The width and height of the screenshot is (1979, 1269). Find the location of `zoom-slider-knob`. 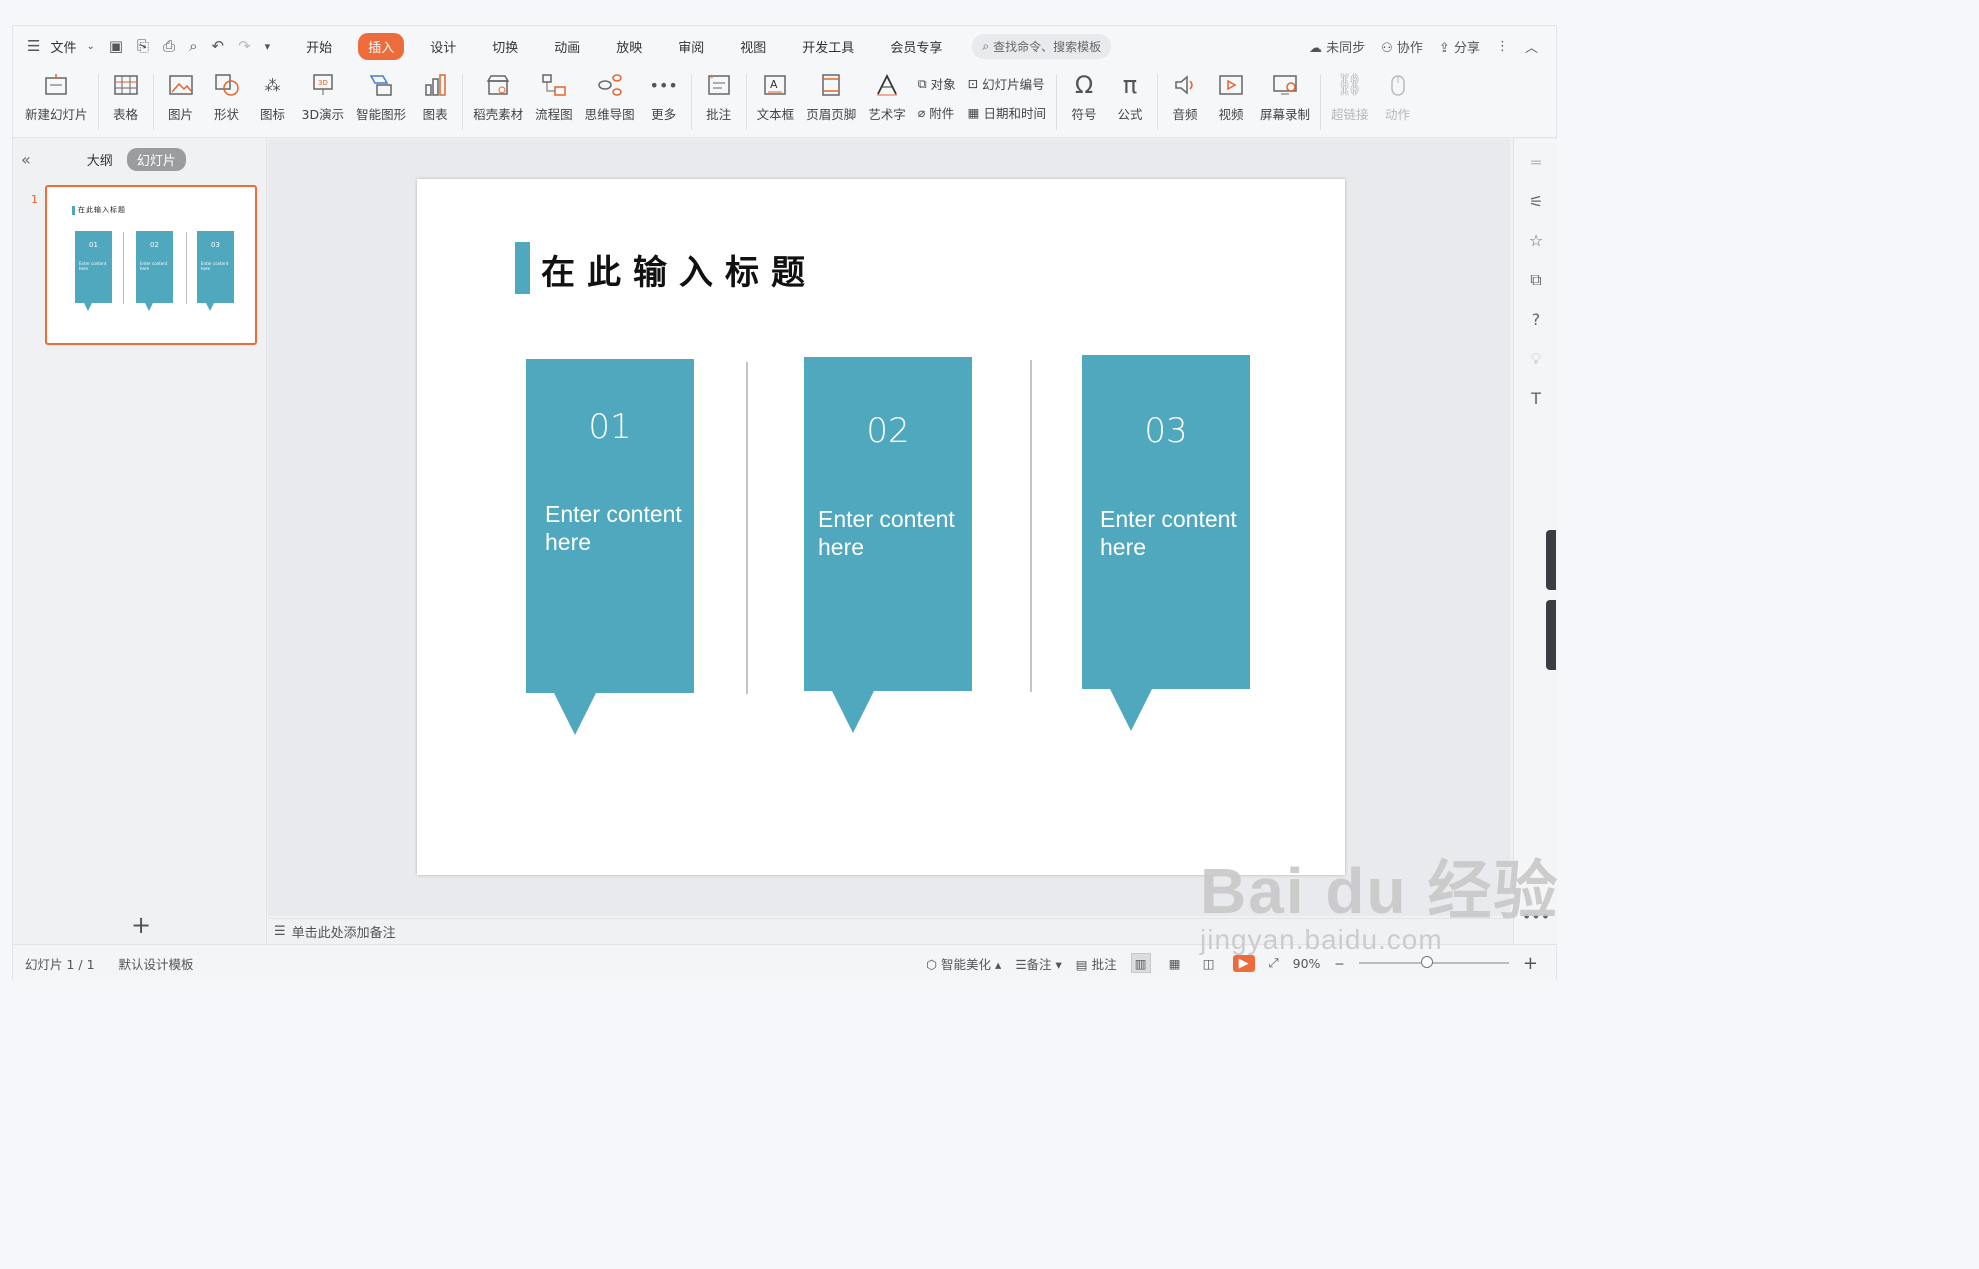

zoom-slider-knob is located at coordinates (1426, 962).